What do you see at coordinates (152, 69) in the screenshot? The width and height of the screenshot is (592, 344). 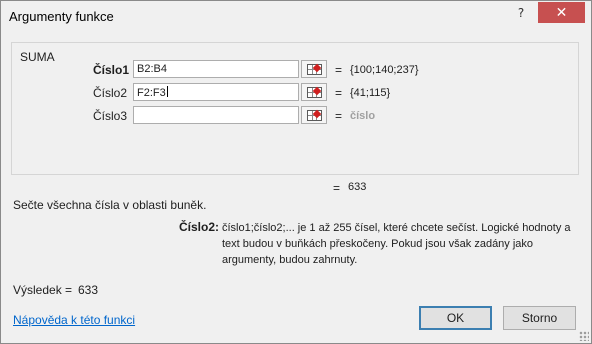 I see `arg-value-1: B2:B4` at bounding box center [152, 69].